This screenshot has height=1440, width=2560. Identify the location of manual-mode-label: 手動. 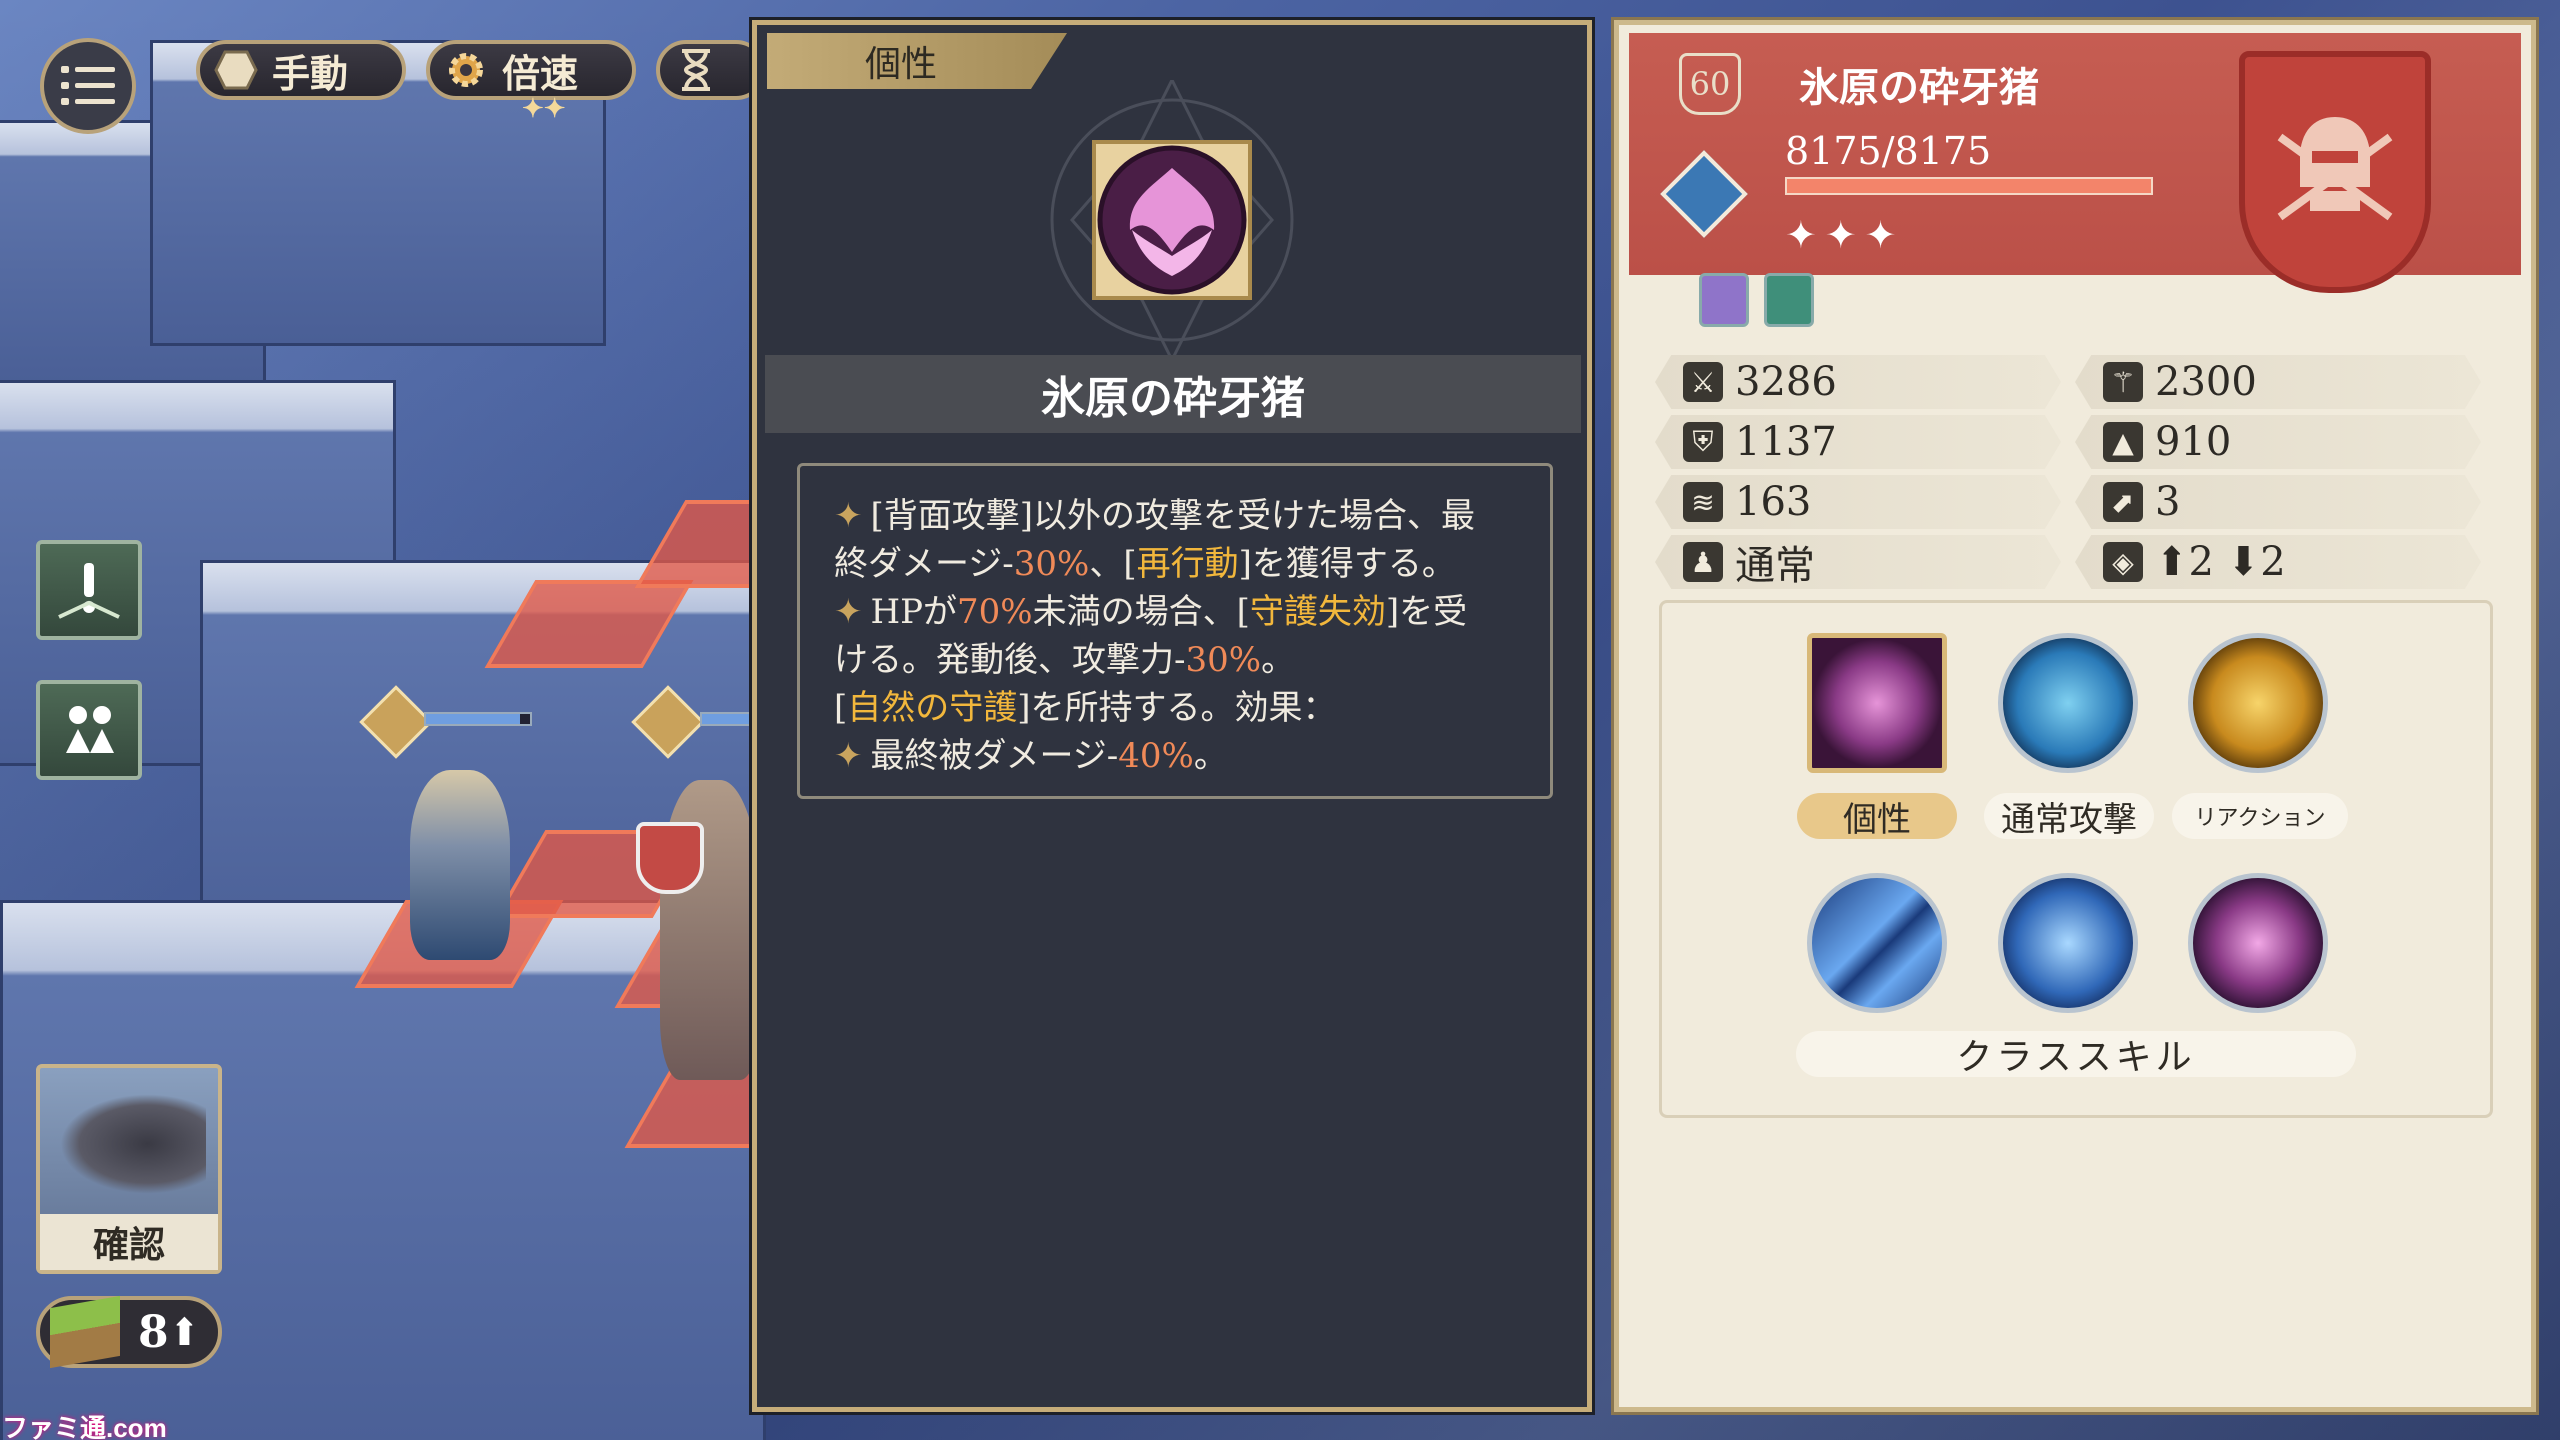
(310, 73).